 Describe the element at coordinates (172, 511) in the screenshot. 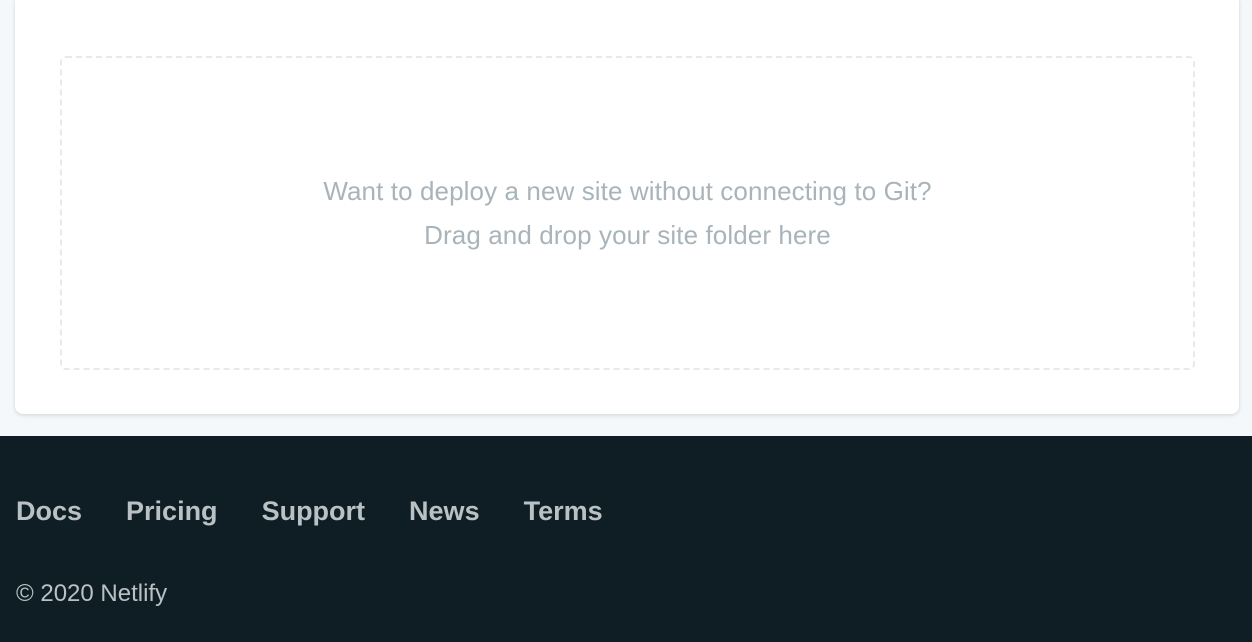

I see `footer-link-pricing: Pricing` at that location.